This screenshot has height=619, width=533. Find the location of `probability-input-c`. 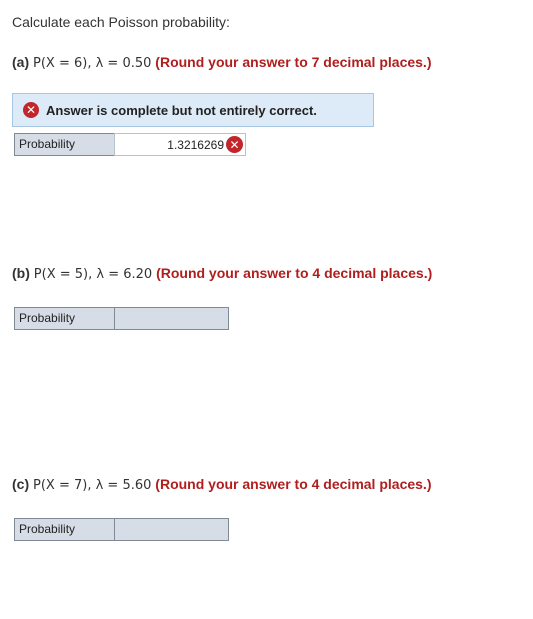

probability-input-c is located at coordinates (171, 529).